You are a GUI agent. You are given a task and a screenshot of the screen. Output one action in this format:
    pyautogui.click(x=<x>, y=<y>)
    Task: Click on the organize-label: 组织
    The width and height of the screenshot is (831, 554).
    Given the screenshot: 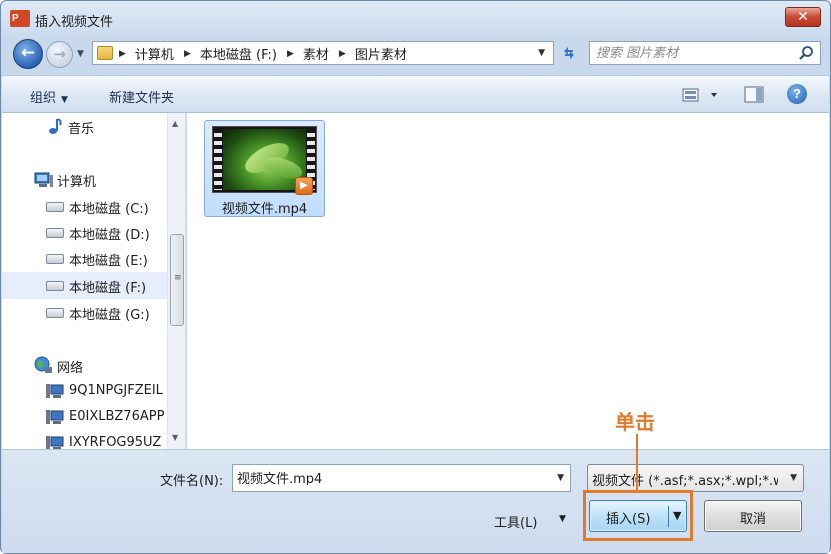 What is the action you would take?
    pyautogui.click(x=43, y=98)
    